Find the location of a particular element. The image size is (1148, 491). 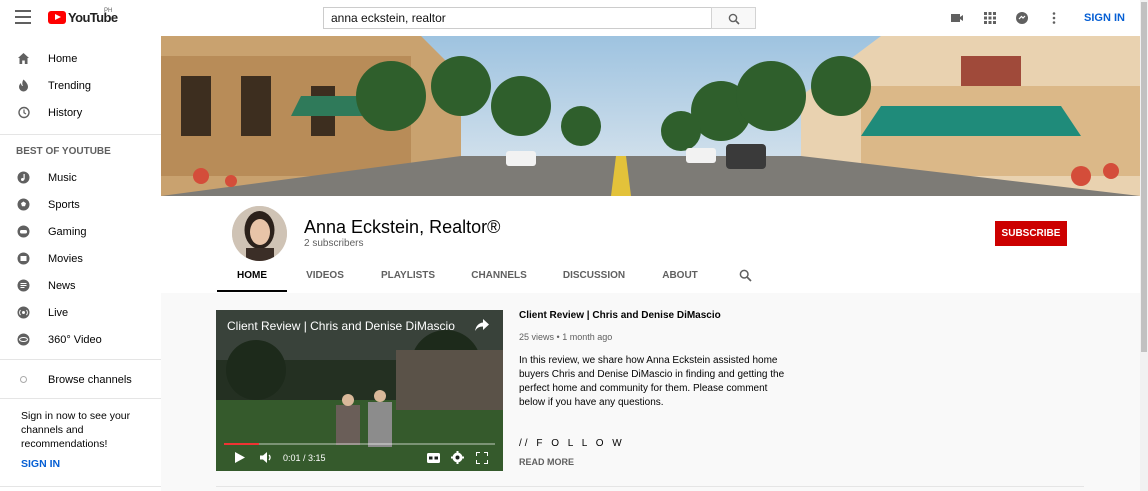

search-icon is located at coordinates (734, 19).